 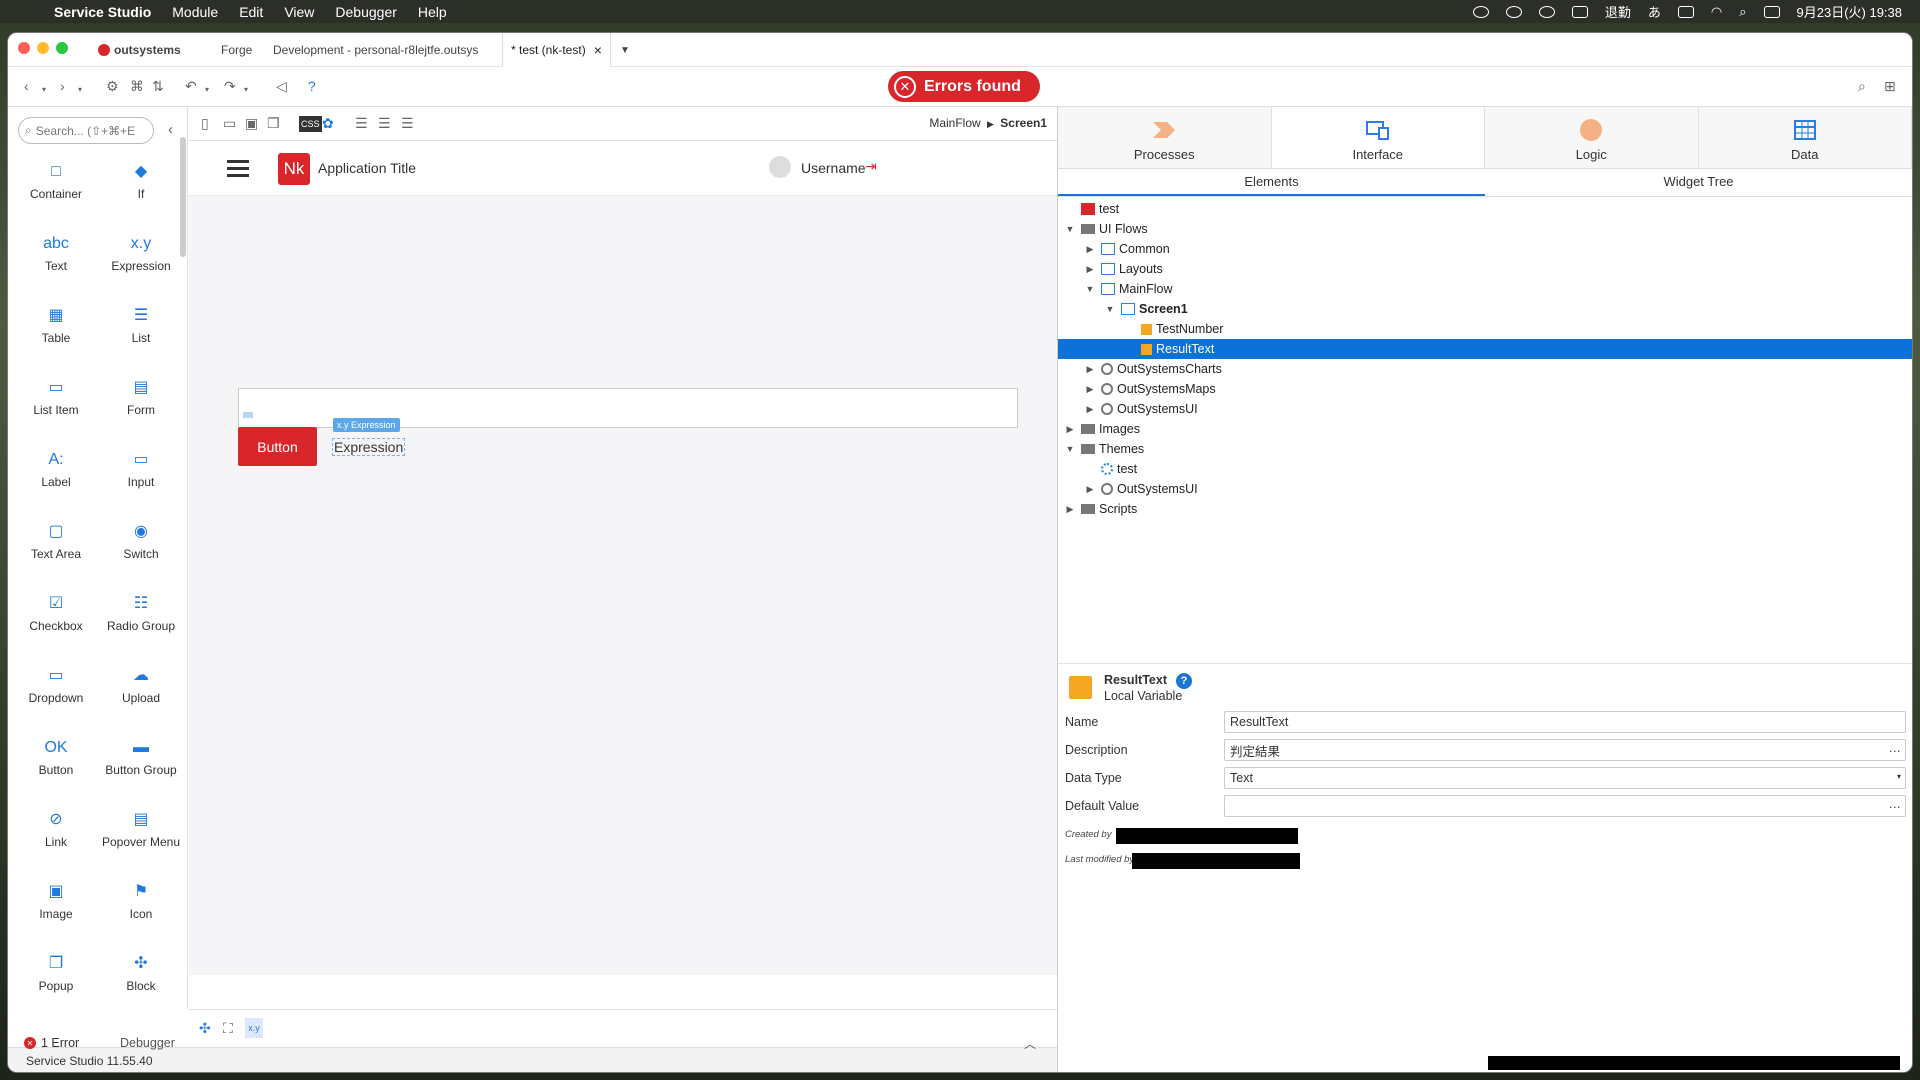 I want to click on help-icon: ?, so click(x=312, y=86).